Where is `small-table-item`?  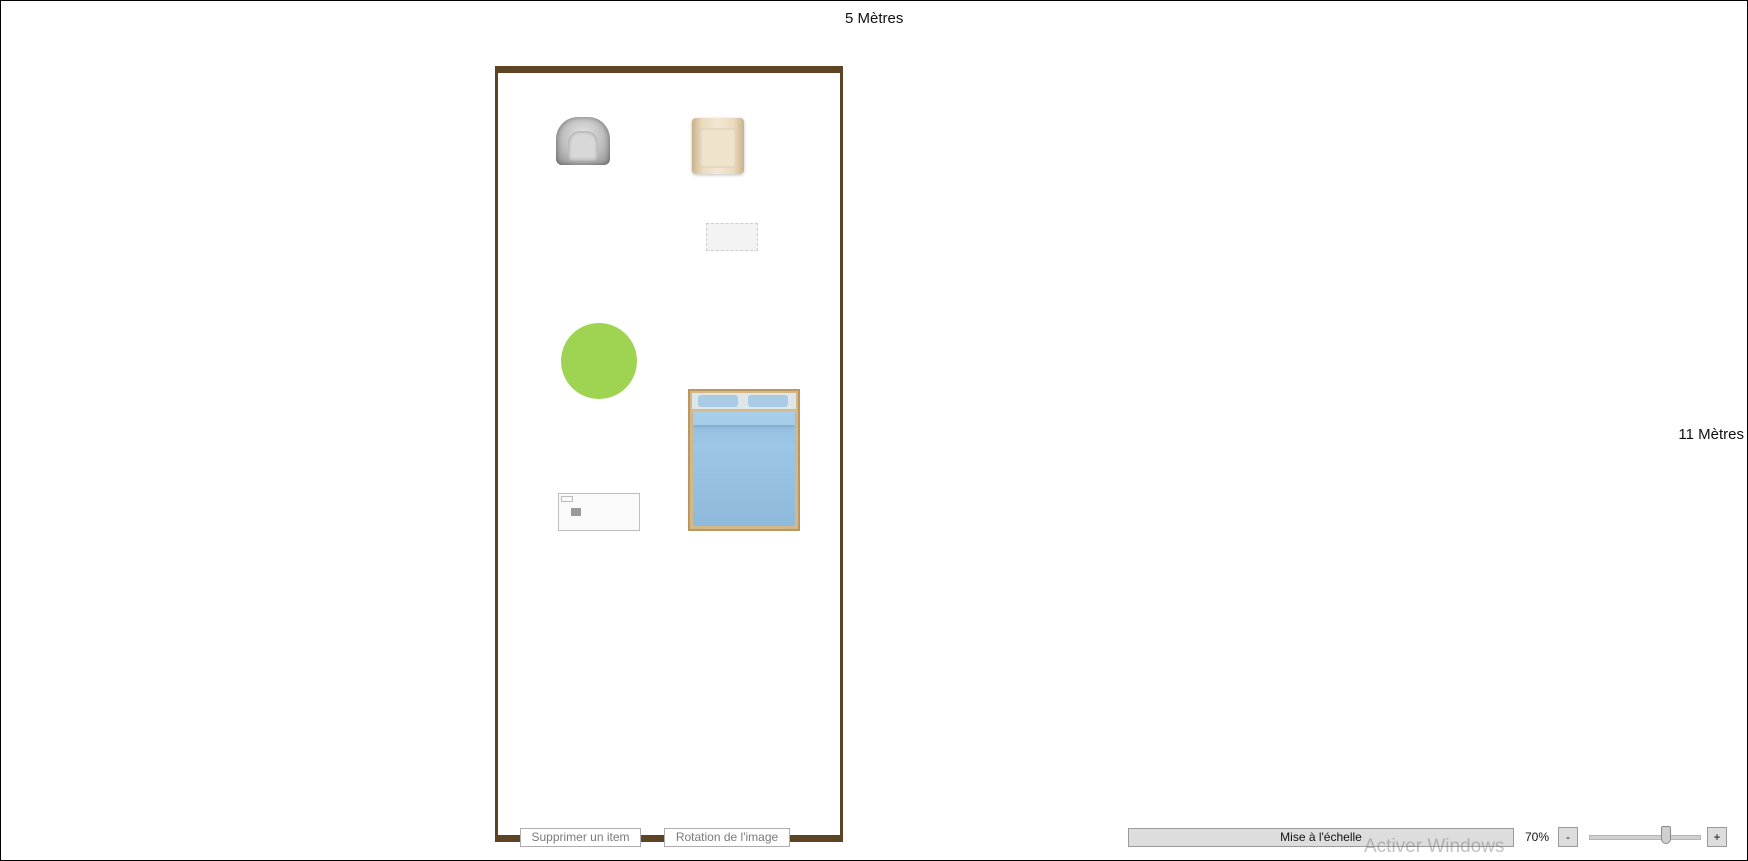 small-table-item is located at coordinates (732, 237).